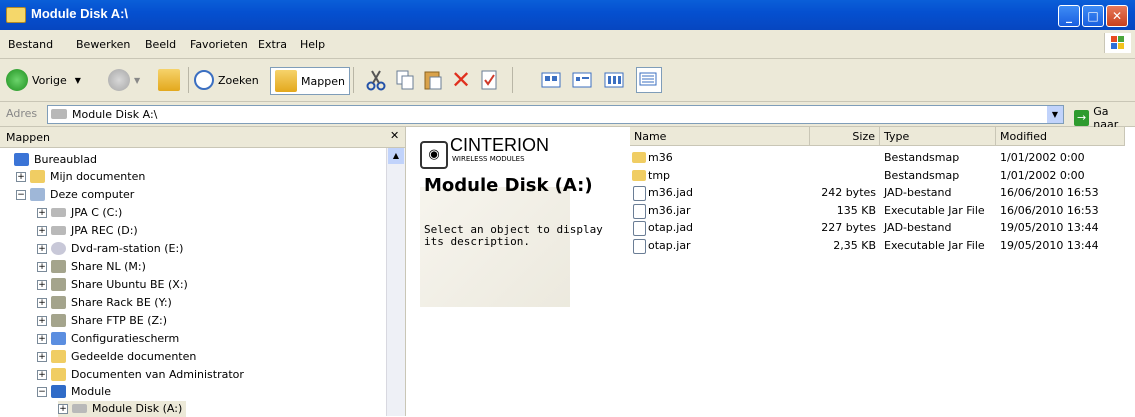  I want to click on maximize-button: □, so click(1093, 16).